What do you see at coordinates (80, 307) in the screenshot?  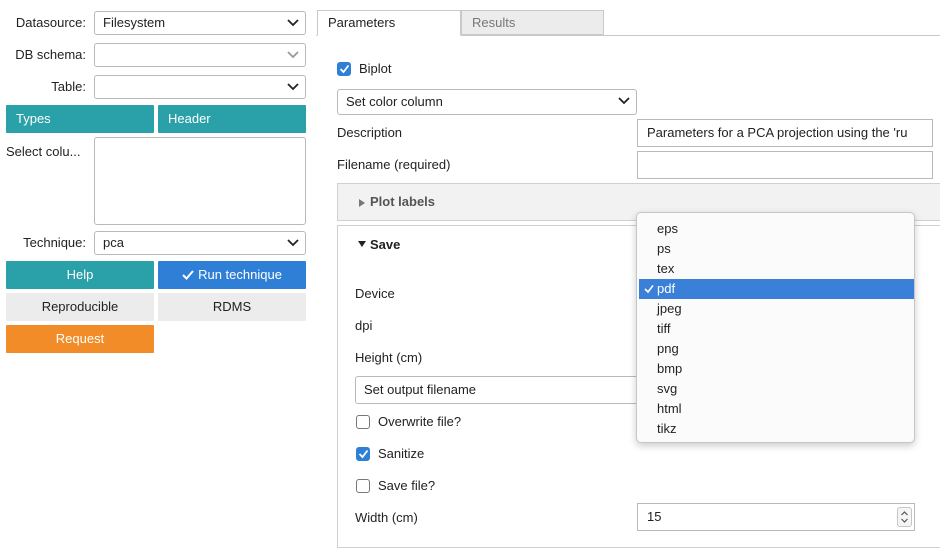 I see `reproducible-button: Reproducible` at bounding box center [80, 307].